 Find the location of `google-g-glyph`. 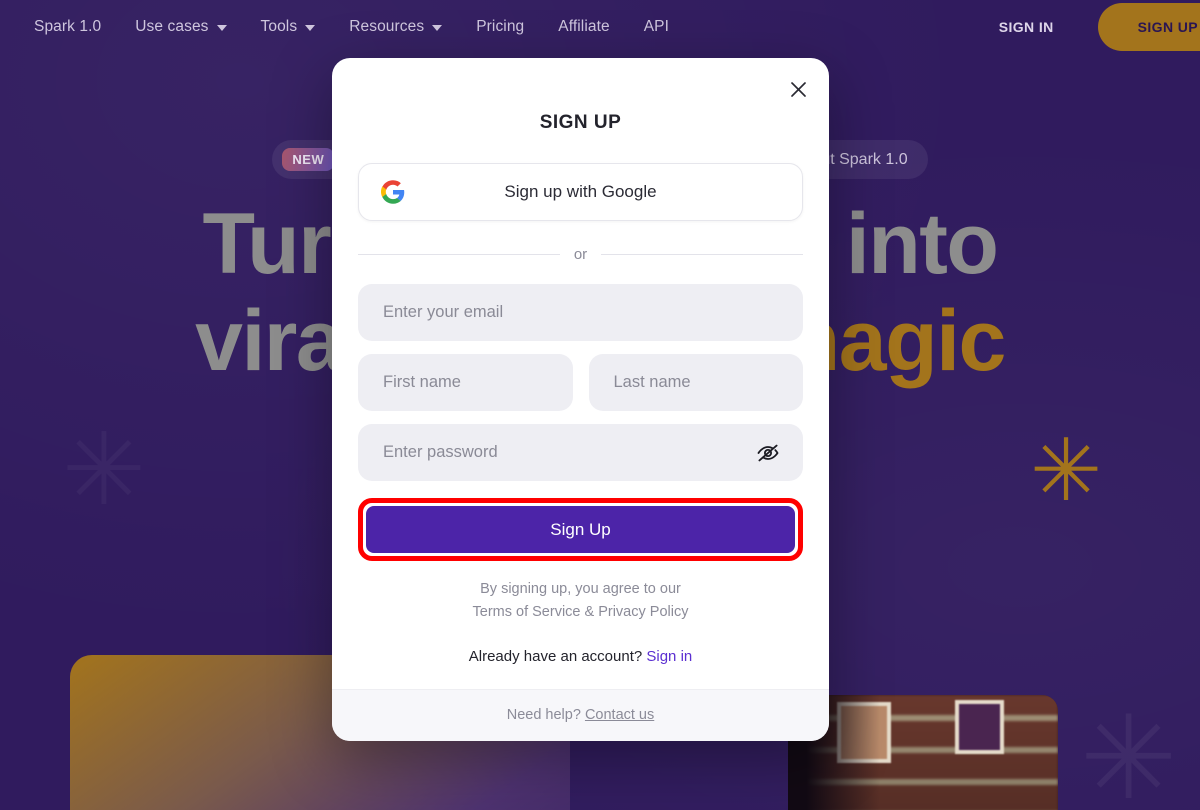

google-g-glyph is located at coordinates (393, 192).